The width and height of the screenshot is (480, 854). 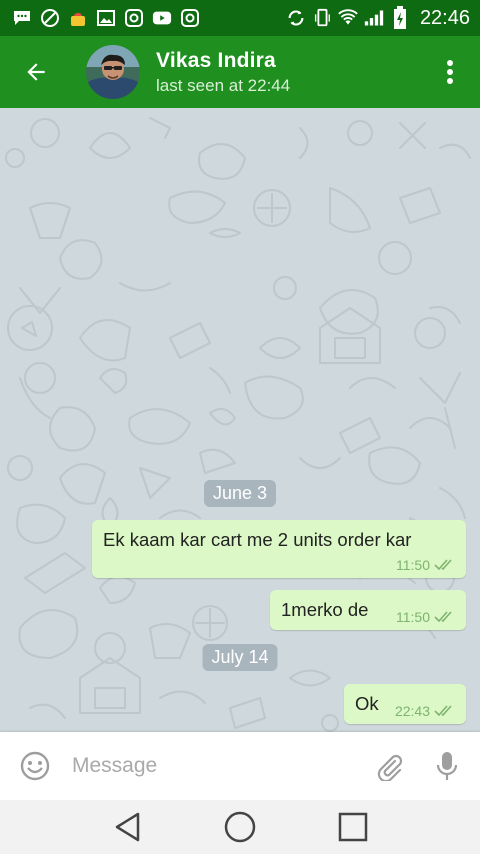 I want to click on message-input, so click(x=217, y=766).